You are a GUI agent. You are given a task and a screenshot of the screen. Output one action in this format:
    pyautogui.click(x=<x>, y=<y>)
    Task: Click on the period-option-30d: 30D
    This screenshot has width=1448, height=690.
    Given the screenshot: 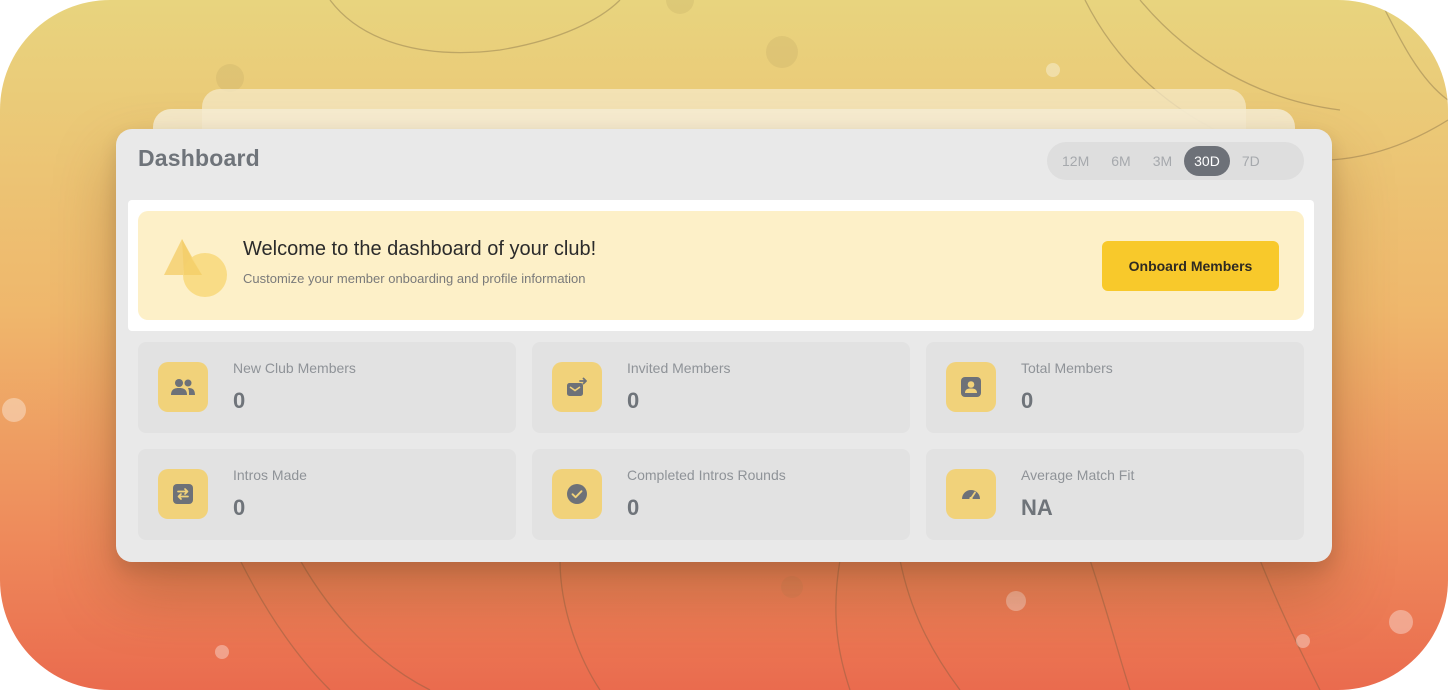 What is the action you would take?
    pyautogui.click(x=1207, y=161)
    